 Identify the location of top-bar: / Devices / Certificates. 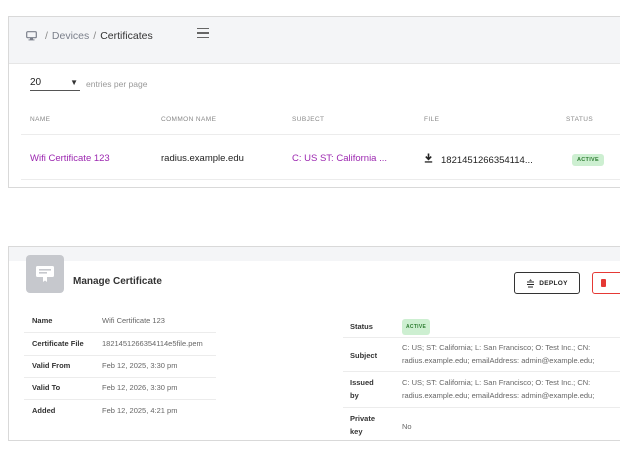
(314, 40).